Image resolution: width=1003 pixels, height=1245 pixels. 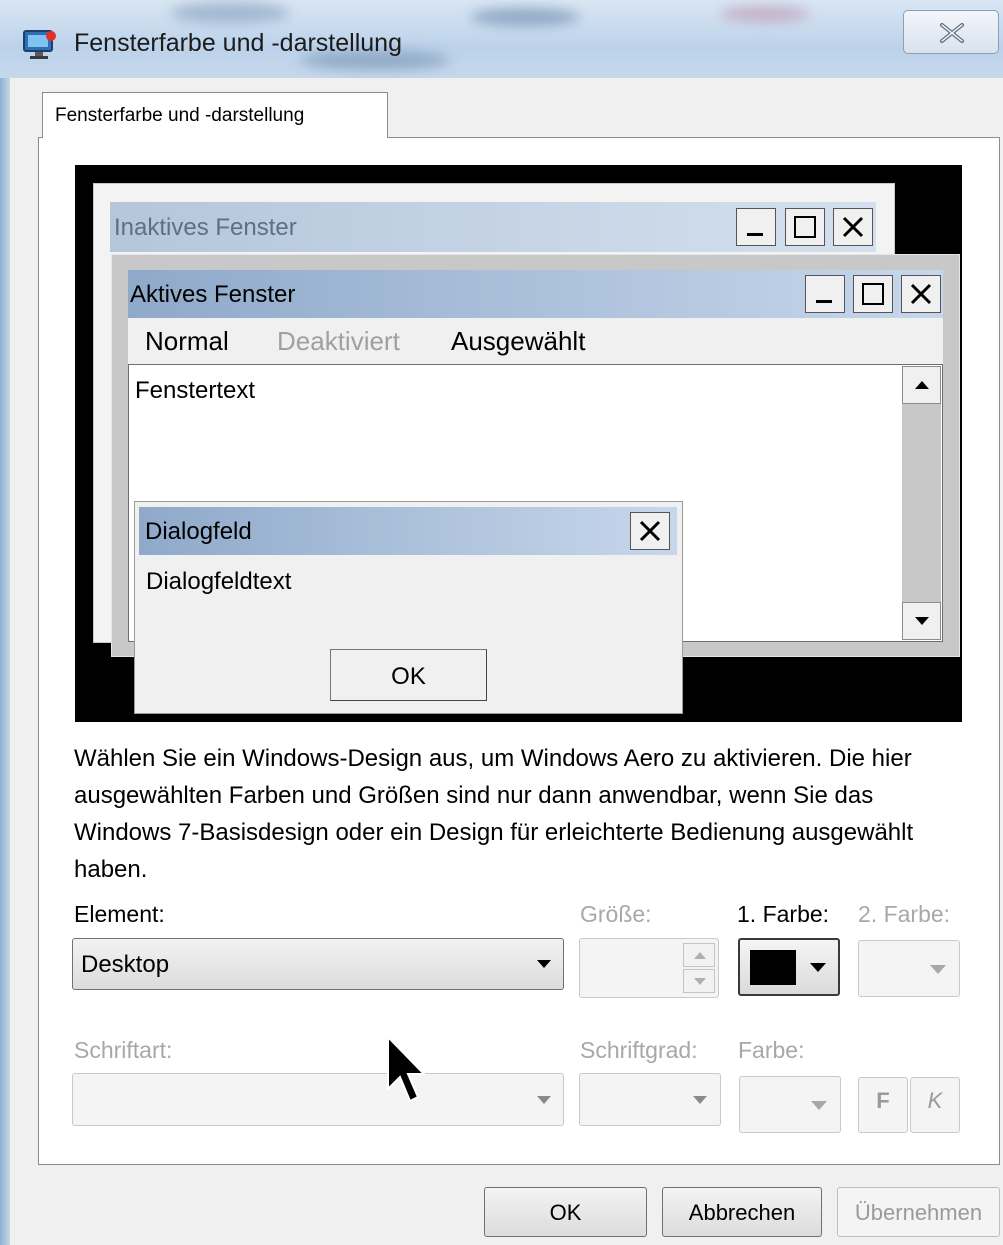 I want to click on font-size-label: Schriftgrad:, so click(x=639, y=1050).